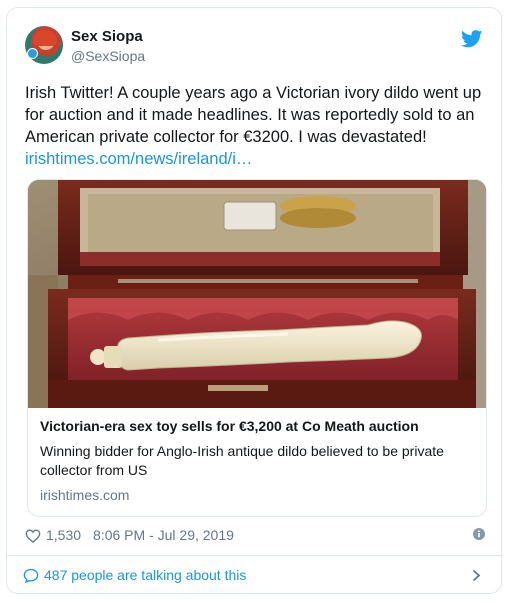 The height and width of the screenshot is (603, 509). Describe the element at coordinates (163, 535) in the screenshot. I see `tweet-timestamp: 8:06 PM - Jul 29, 2019` at that location.